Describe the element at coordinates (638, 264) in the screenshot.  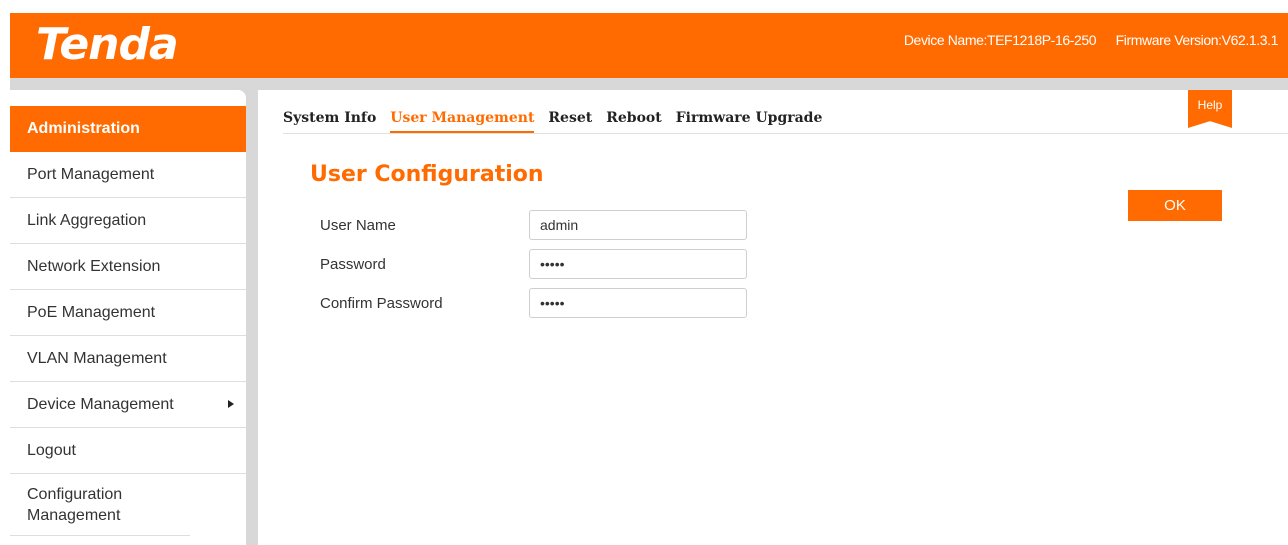
I see `password-input` at that location.